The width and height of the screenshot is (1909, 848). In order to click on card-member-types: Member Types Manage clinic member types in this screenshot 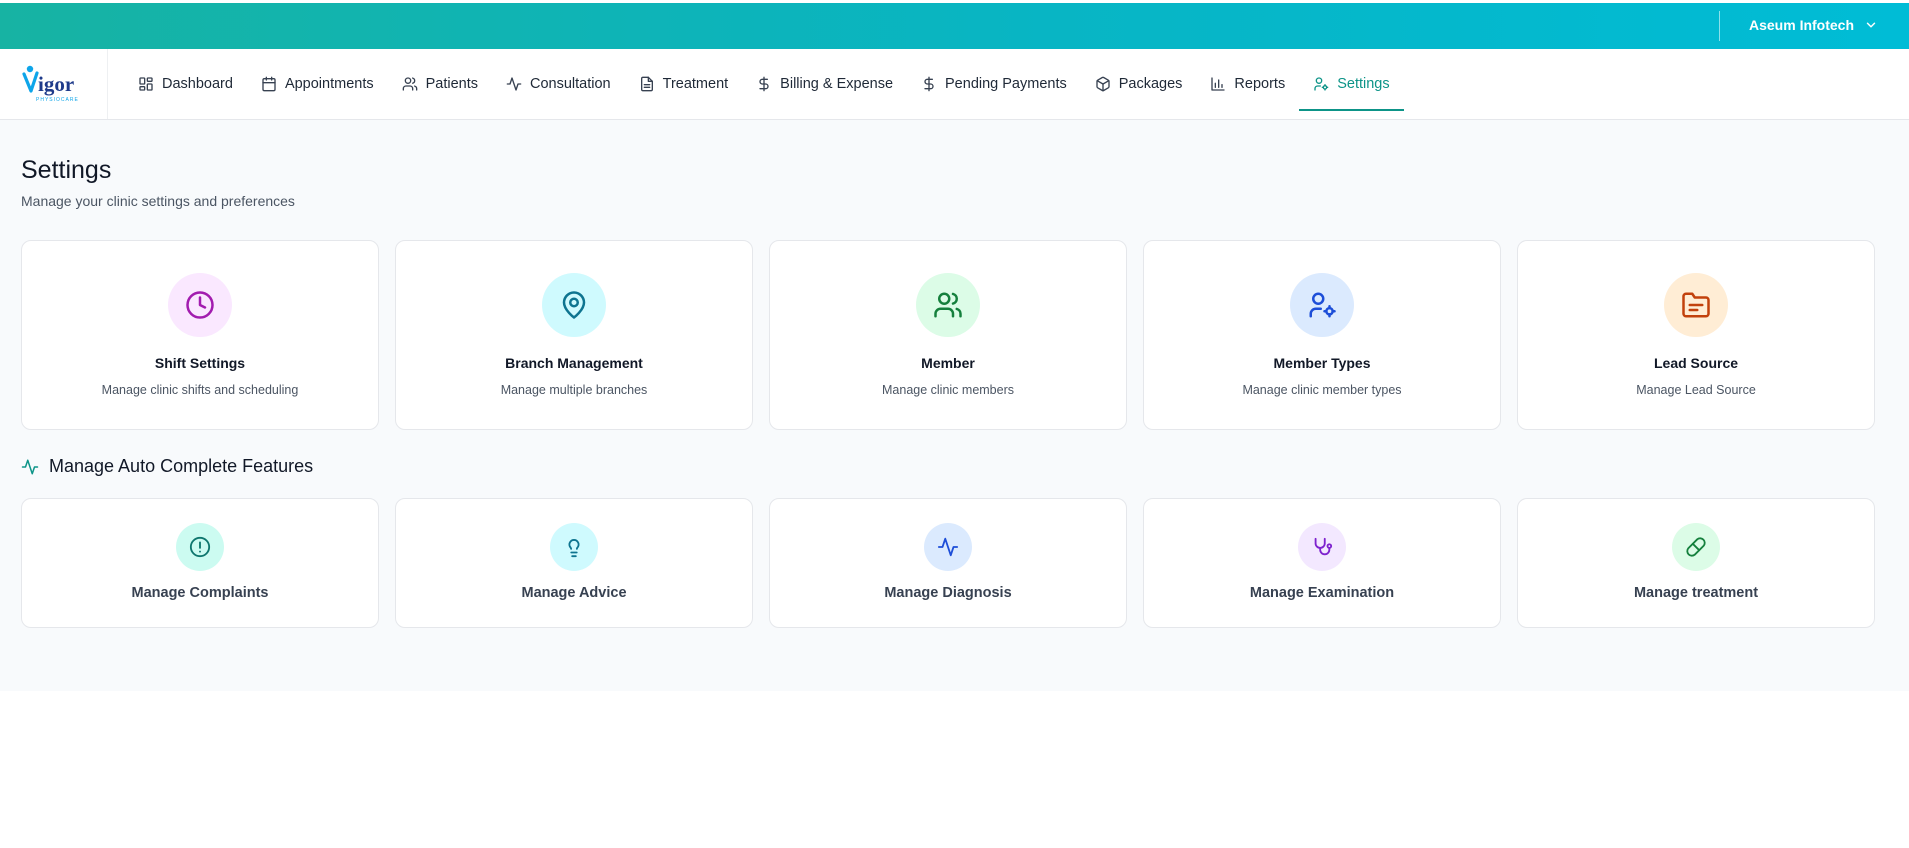, I will do `click(1322, 335)`.